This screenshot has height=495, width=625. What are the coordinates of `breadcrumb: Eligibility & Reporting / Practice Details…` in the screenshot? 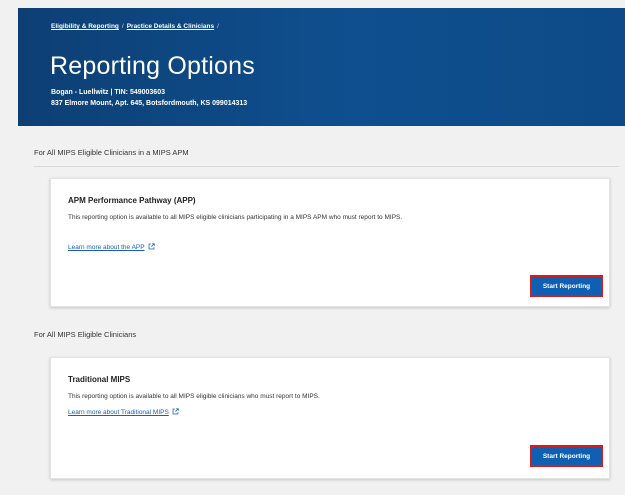 It's located at (136, 26).